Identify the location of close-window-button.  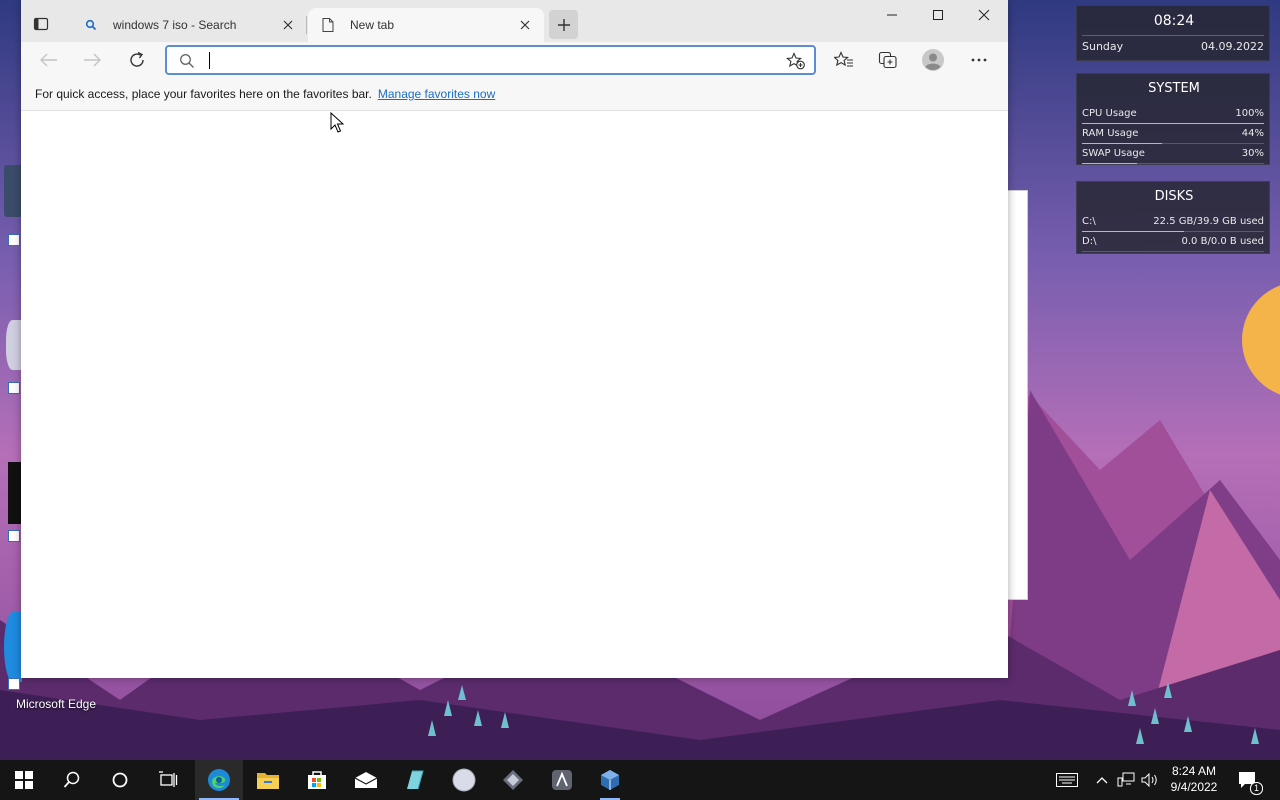
(984, 15).